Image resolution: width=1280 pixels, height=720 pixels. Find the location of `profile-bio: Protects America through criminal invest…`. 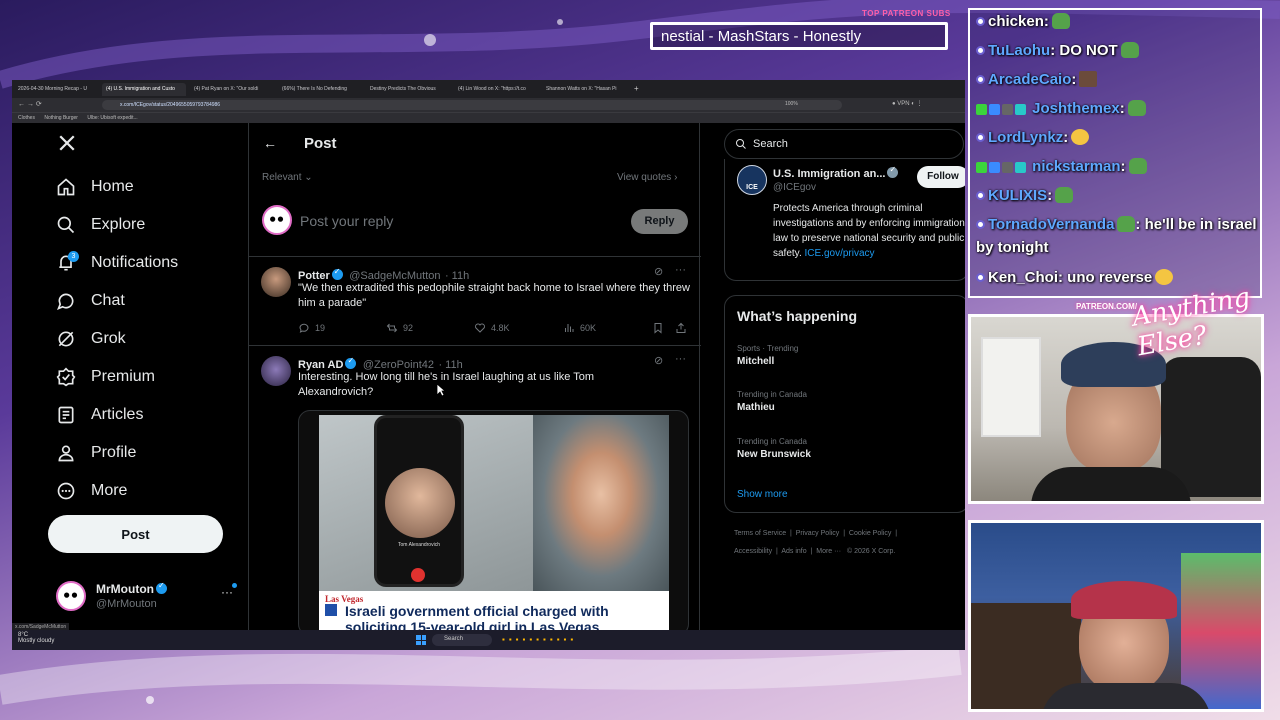

profile-bio: Protects America through criminal invest… is located at coordinates (869, 231).